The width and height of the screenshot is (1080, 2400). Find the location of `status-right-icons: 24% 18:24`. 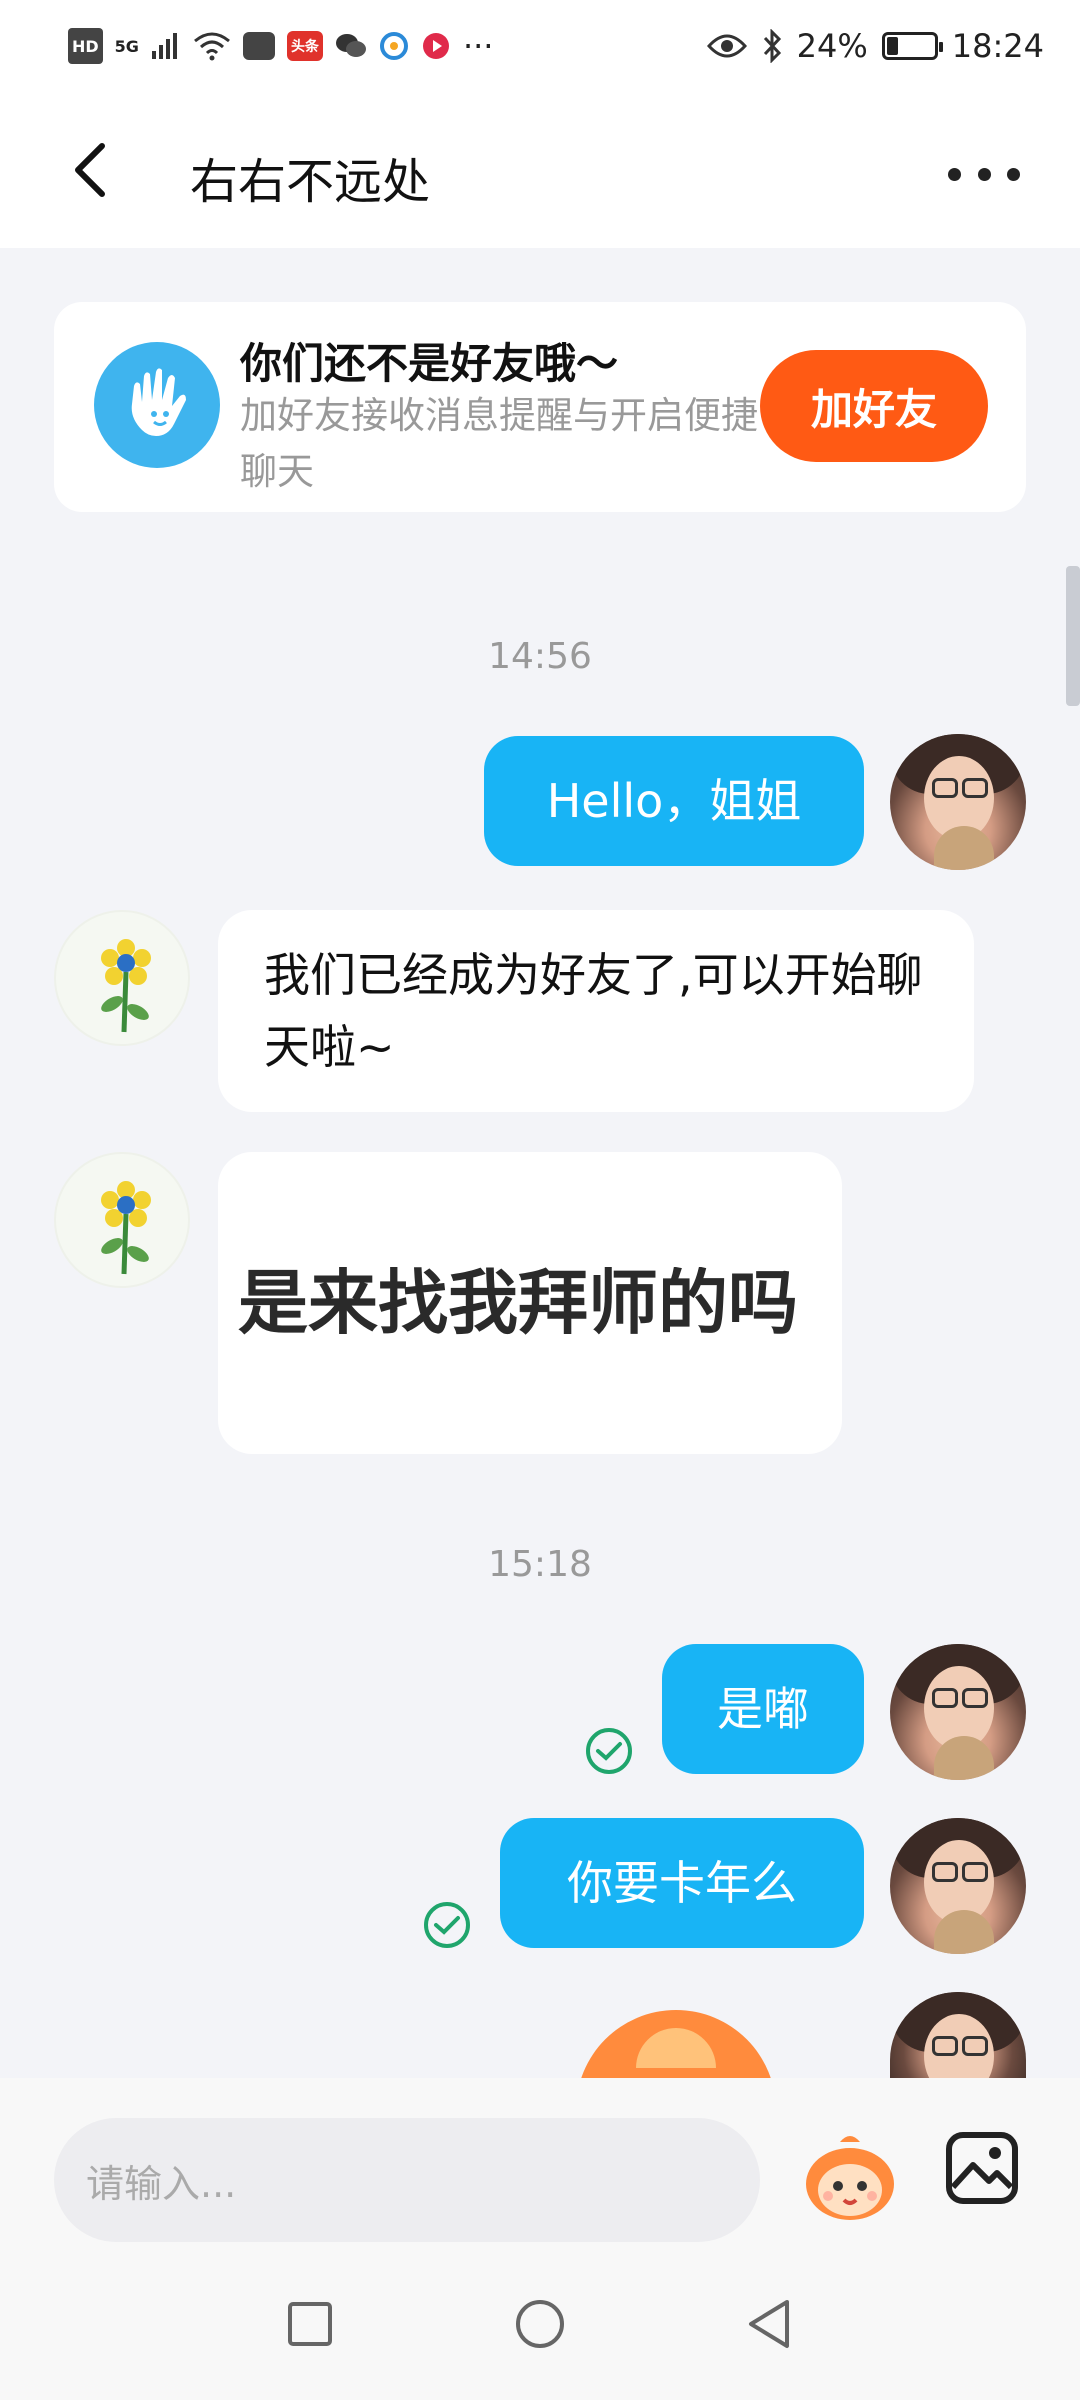

status-right-icons: 24% 18:24 is located at coordinates (875, 46).